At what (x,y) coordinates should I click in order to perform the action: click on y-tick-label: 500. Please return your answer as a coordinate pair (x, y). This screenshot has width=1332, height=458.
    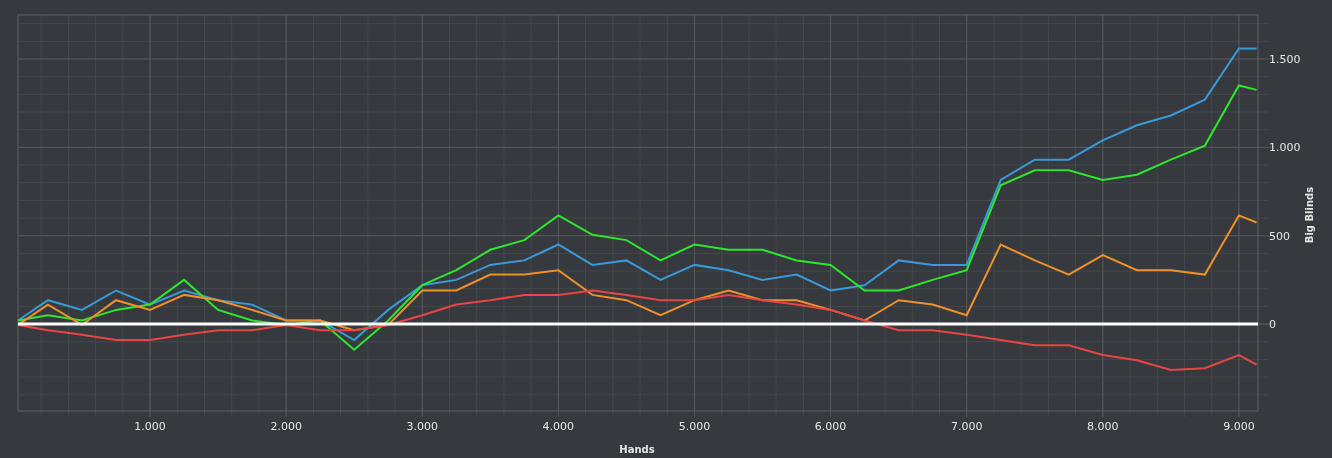
    Looking at the image, I should click on (1279, 236).